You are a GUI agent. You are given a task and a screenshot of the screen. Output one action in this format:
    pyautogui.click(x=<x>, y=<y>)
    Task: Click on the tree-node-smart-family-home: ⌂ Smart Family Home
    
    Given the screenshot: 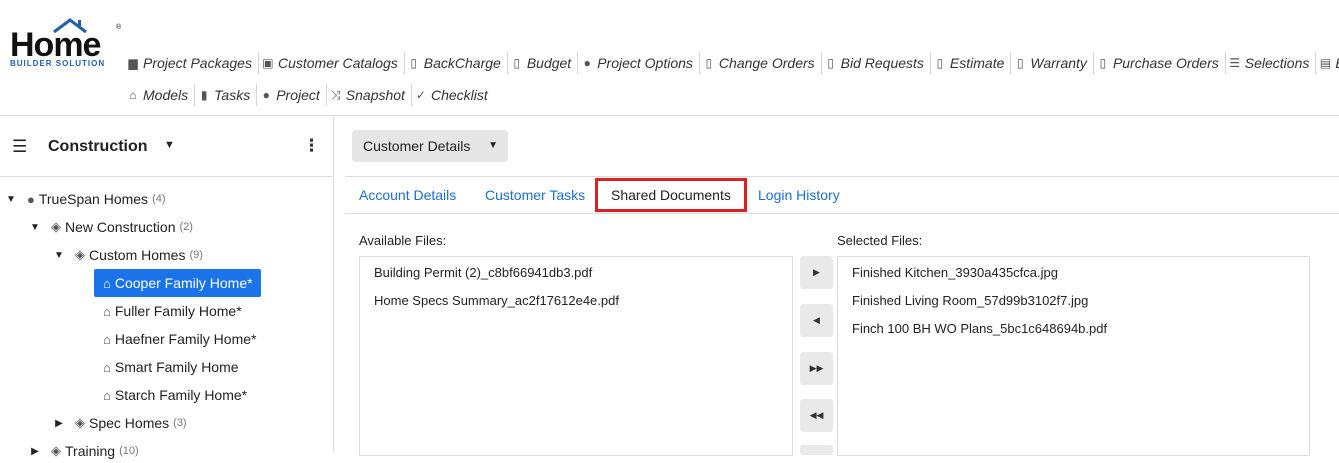 What is the action you would take?
    pyautogui.click(x=171, y=367)
    